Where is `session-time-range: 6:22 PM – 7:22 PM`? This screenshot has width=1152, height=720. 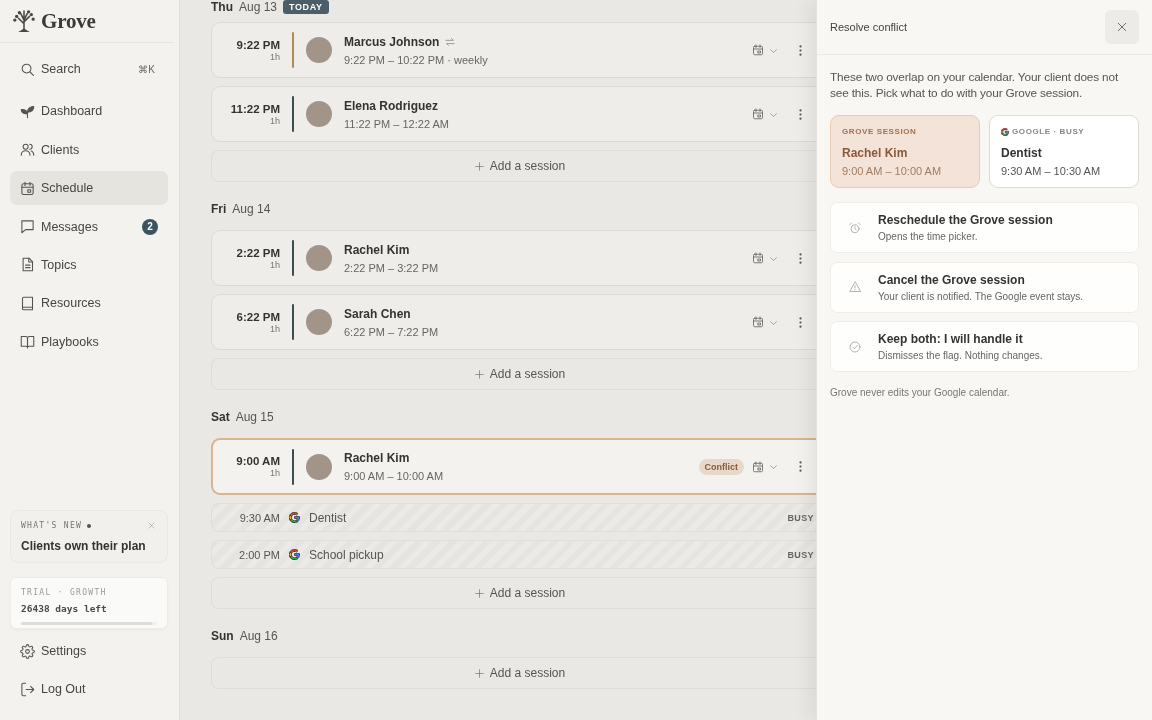
session-time-range: 6:22 PM – 7:22 PM is located at coordinates (391, 331).